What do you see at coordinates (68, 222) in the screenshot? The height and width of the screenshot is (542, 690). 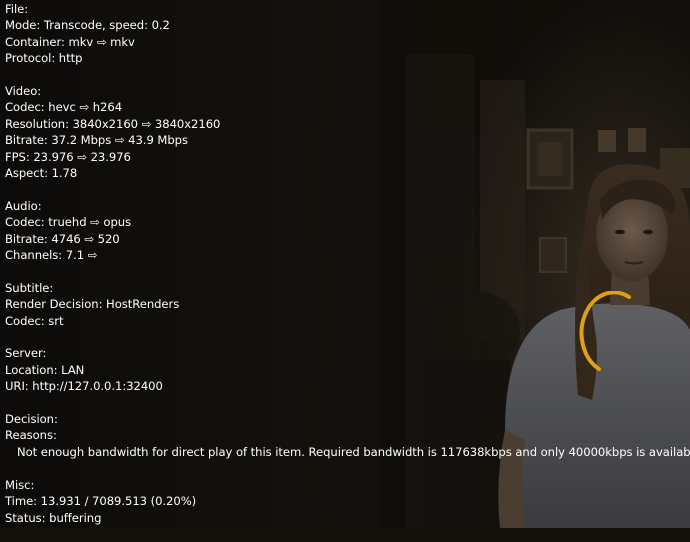 I see `audio-codec: Codec: truehd ⇨ opus` at bounding box center [68, 222].